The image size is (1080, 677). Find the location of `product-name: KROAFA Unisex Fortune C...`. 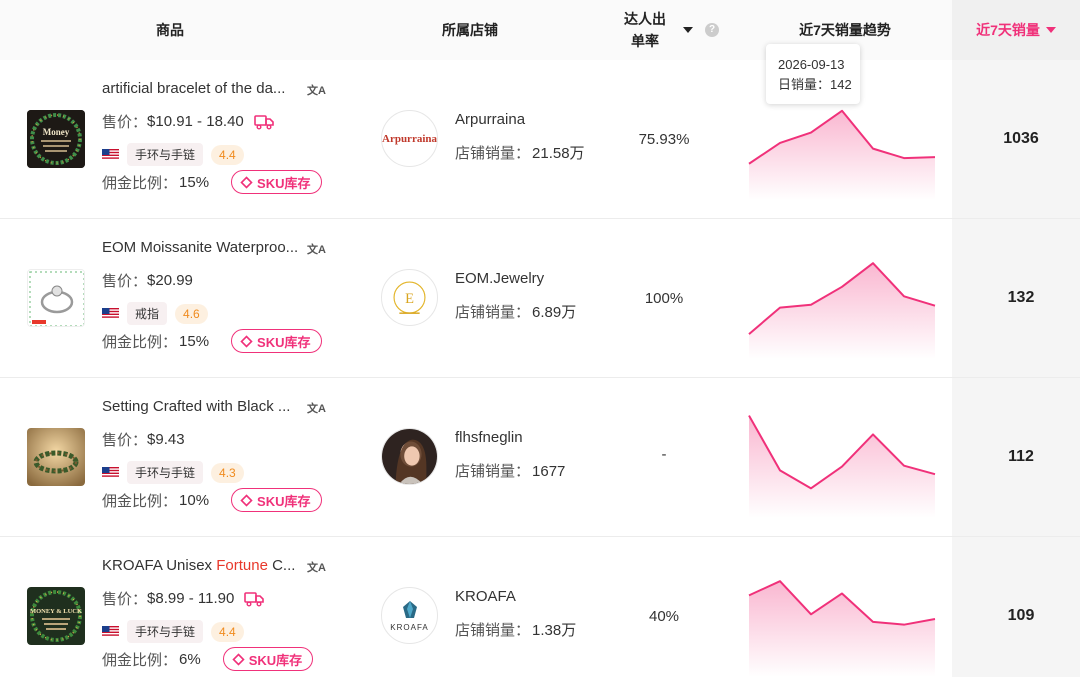

product-name: KROAFA Unisex Fortune C... is located at coordinates (198, 565).